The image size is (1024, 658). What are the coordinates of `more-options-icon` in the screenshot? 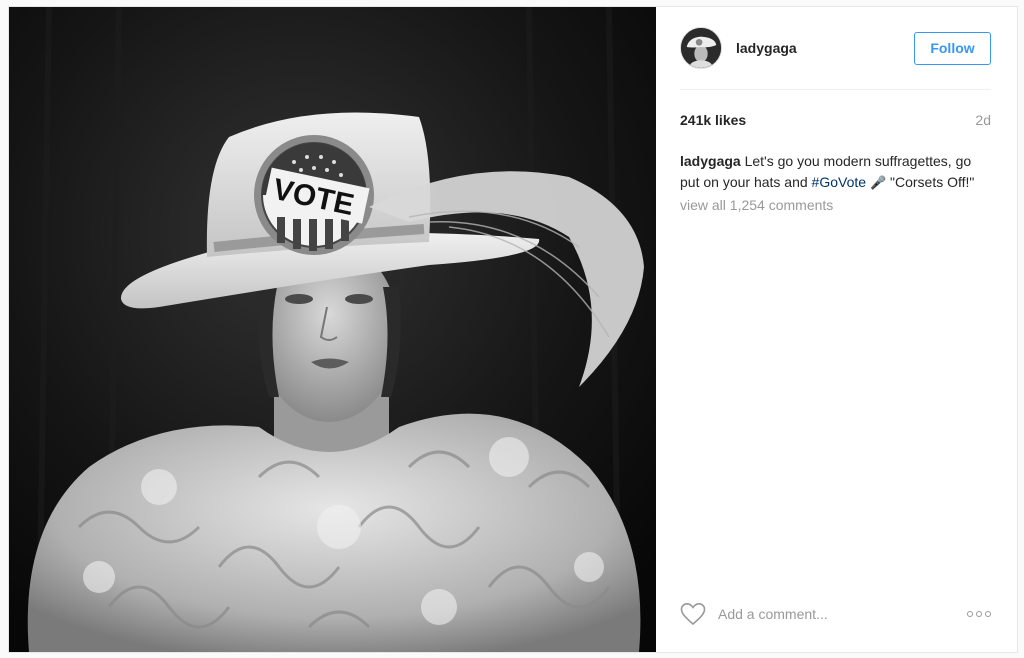 It's located at (976, 614).